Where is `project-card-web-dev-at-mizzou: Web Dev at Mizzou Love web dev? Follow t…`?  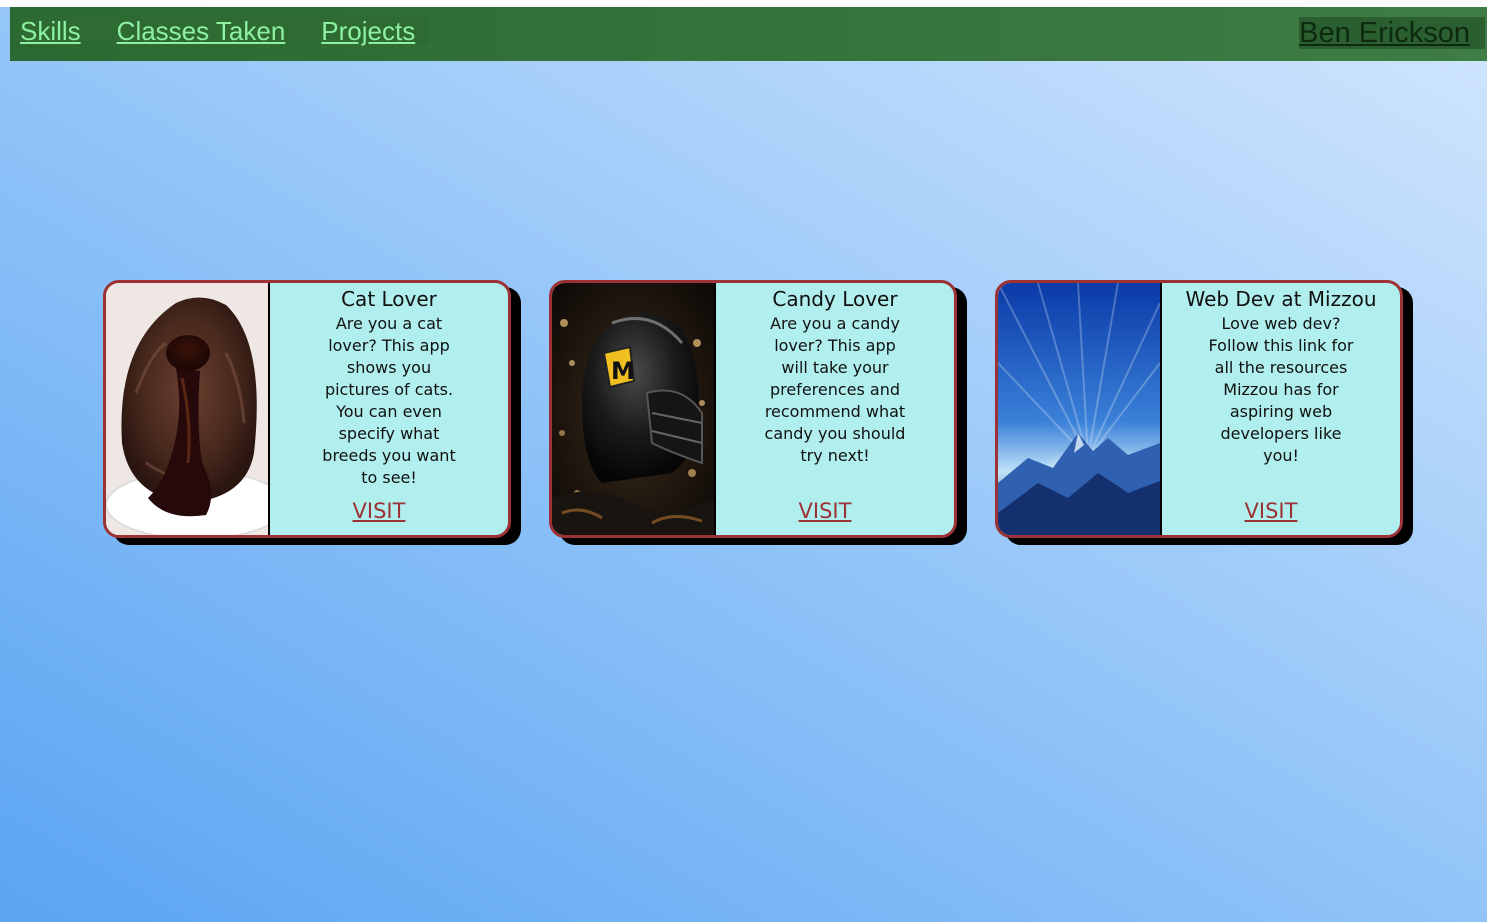 project-card-web-dev-at-mizzou: Web Dev at Mizzou Love web dev? Follow t… is located at coordinates (1199, 409).